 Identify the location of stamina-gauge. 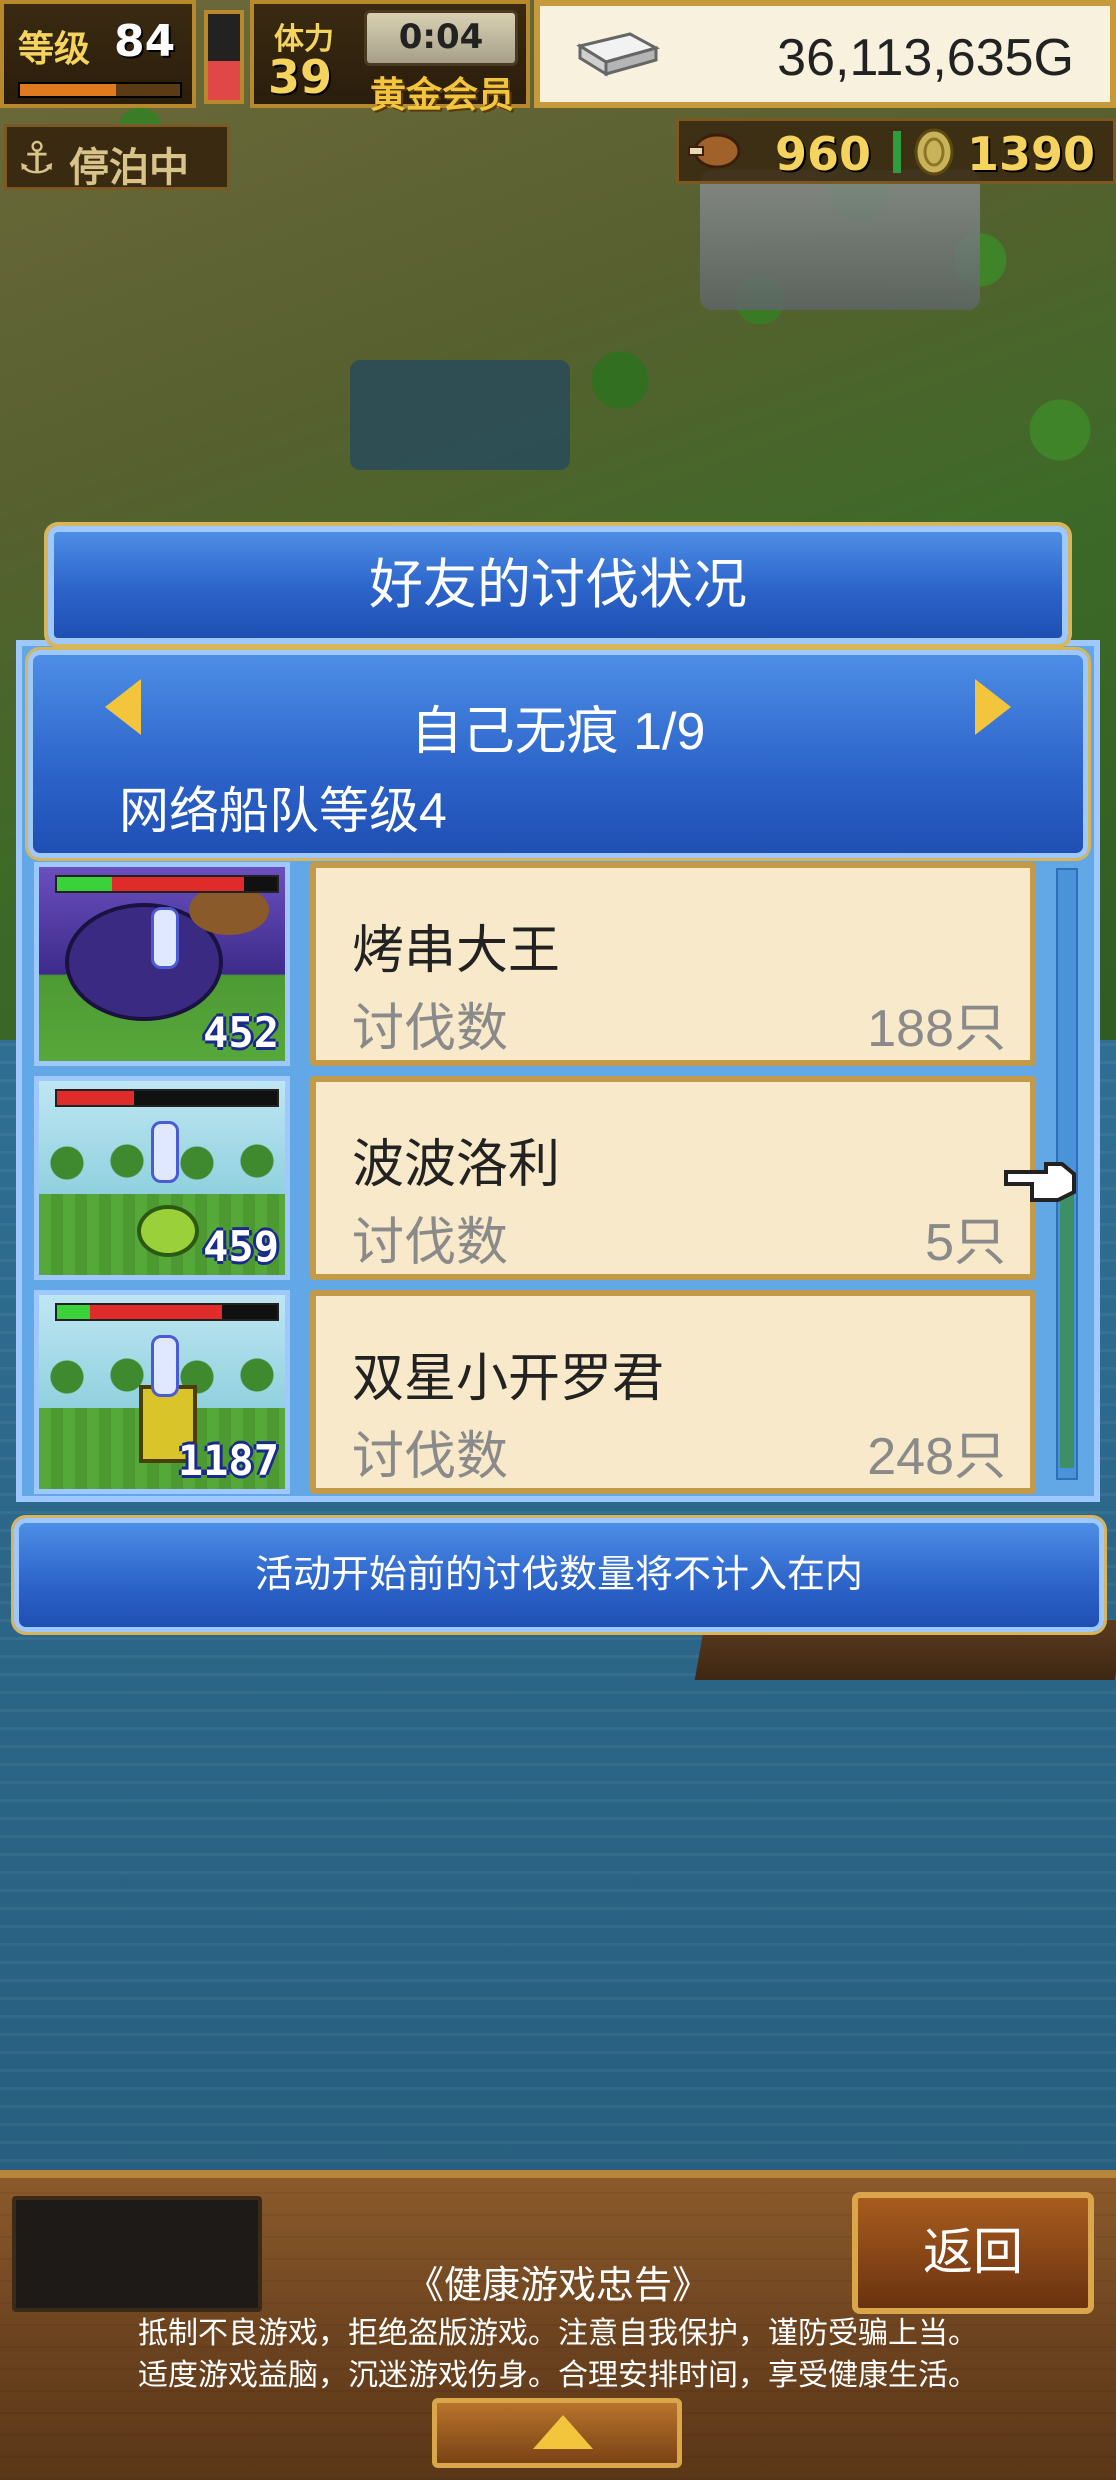
(224, 57).